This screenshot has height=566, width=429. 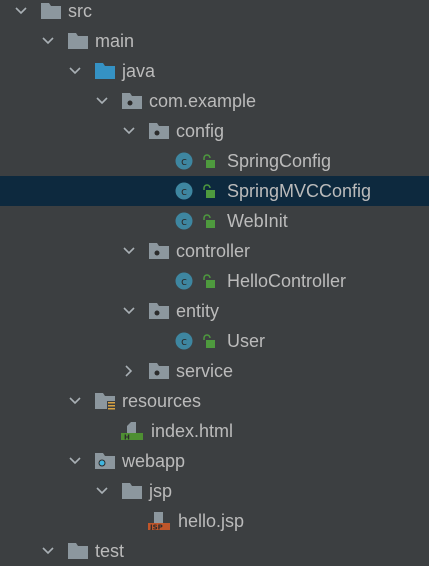 I want to click on tree-item-controller: controller, so click(x=214, y=251).